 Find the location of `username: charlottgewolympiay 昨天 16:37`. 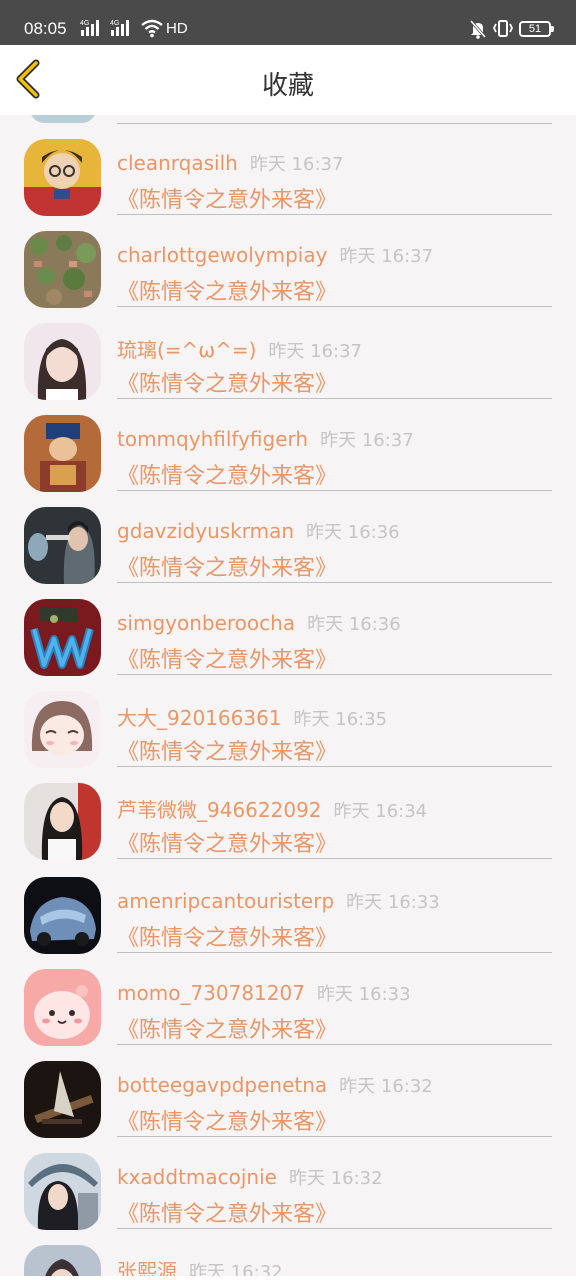

username: charlottgewolympiay 昨天 16:37 is located at coordinates (275, 255).